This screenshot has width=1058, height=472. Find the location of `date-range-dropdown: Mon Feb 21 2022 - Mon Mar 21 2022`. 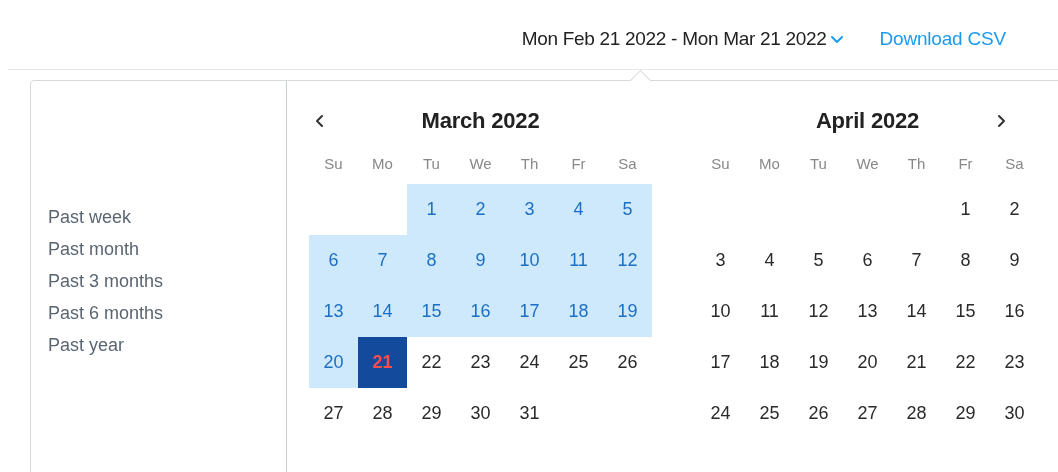

date-range-dropdown: Mon Feb 21 2022 - Mon Mar 21 2022 is located at coordinates (682, 38).